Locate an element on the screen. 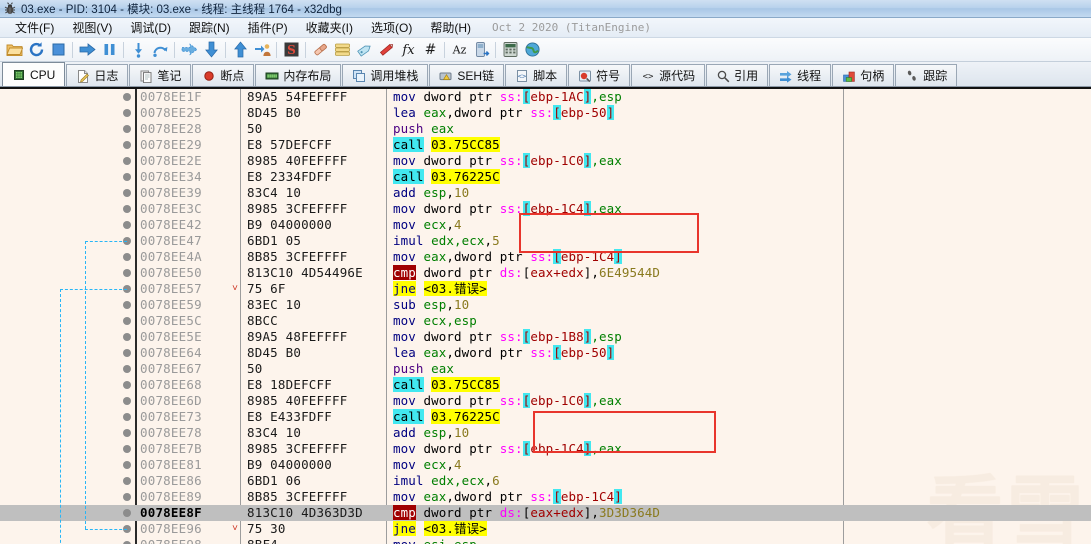  stop-icon is located at coordinates (58, 50).